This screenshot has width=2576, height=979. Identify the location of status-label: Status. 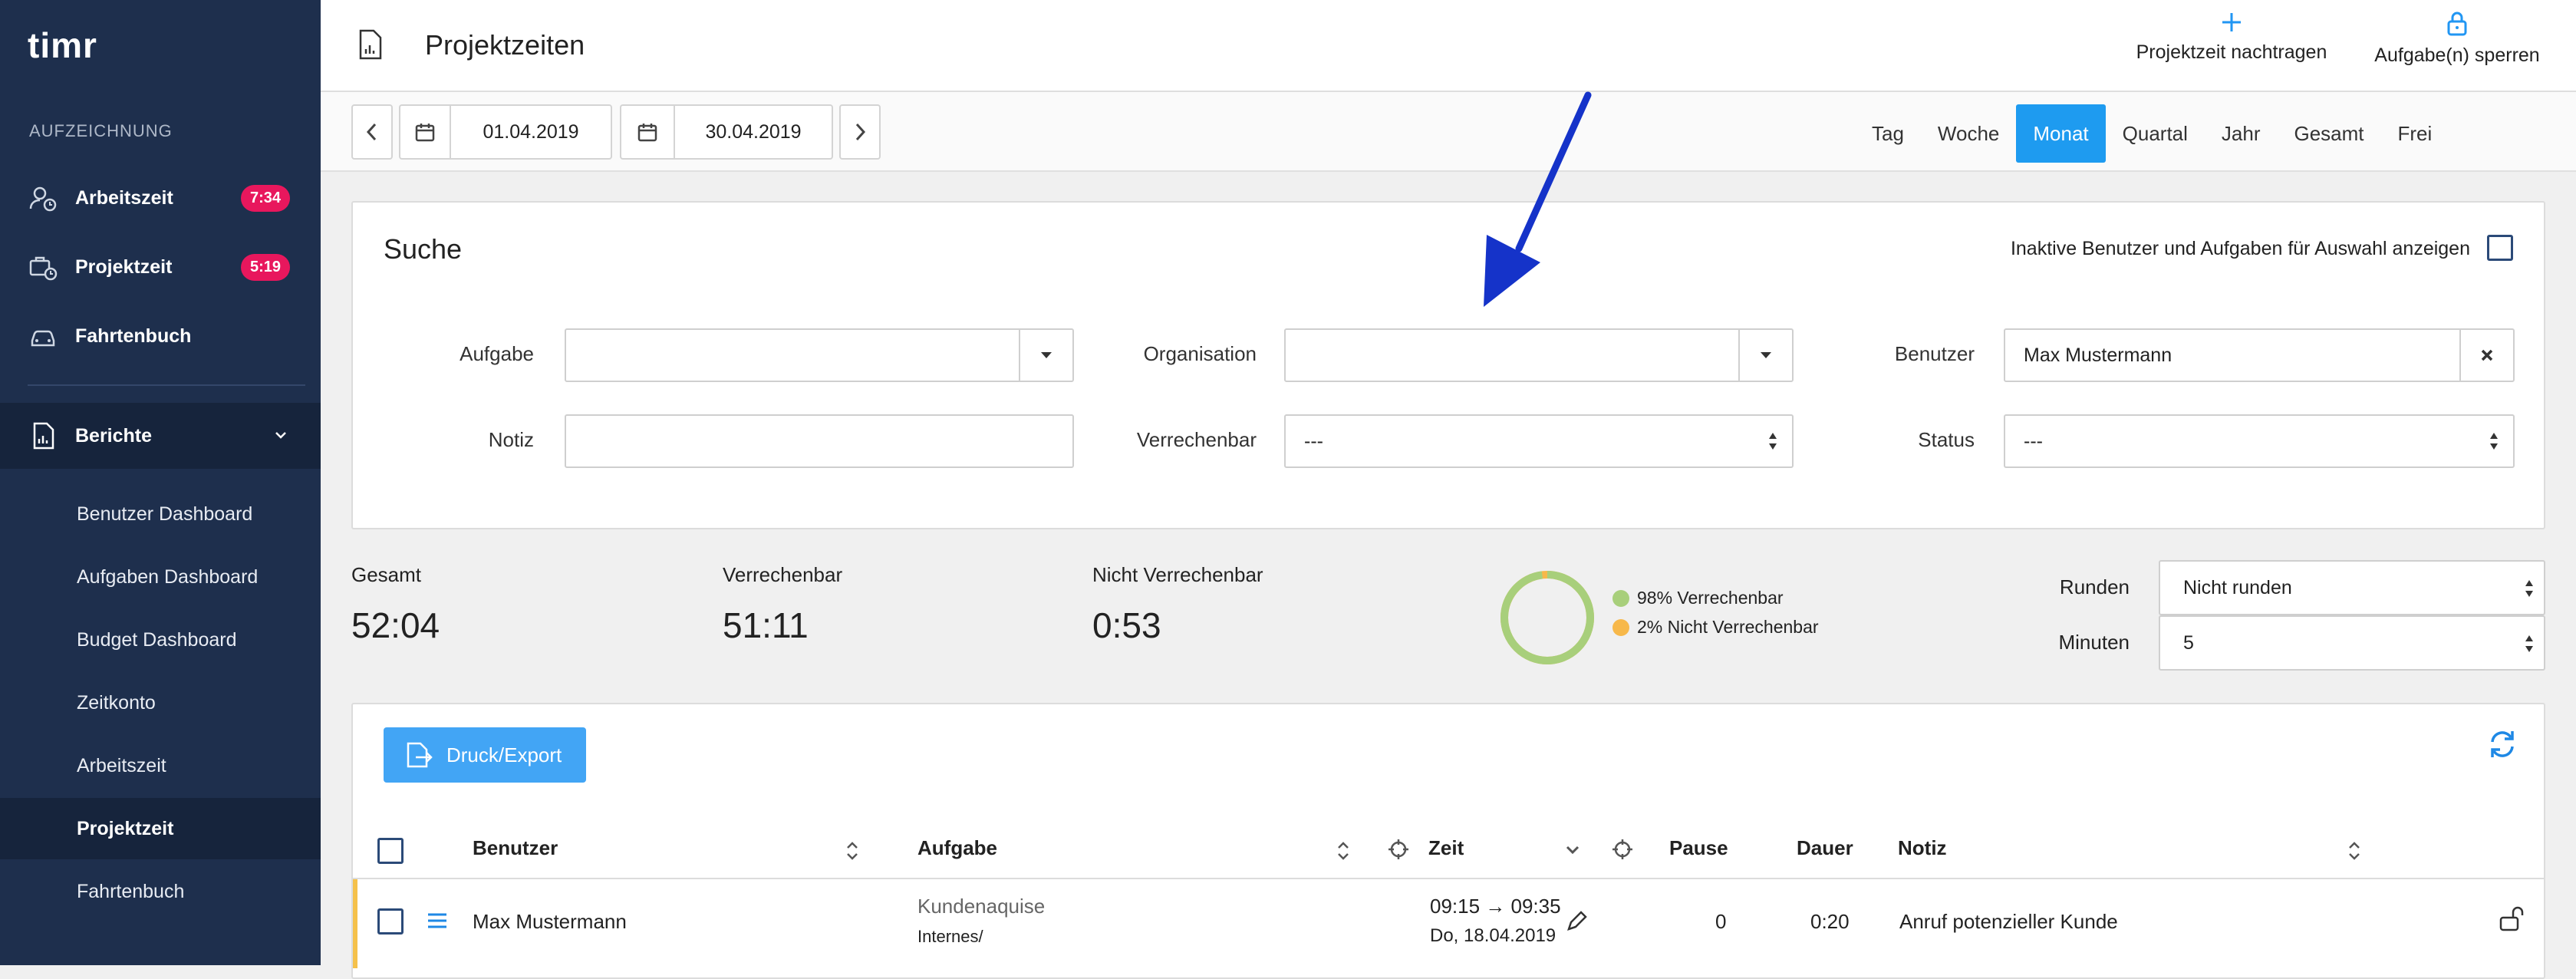
(1946, 440).